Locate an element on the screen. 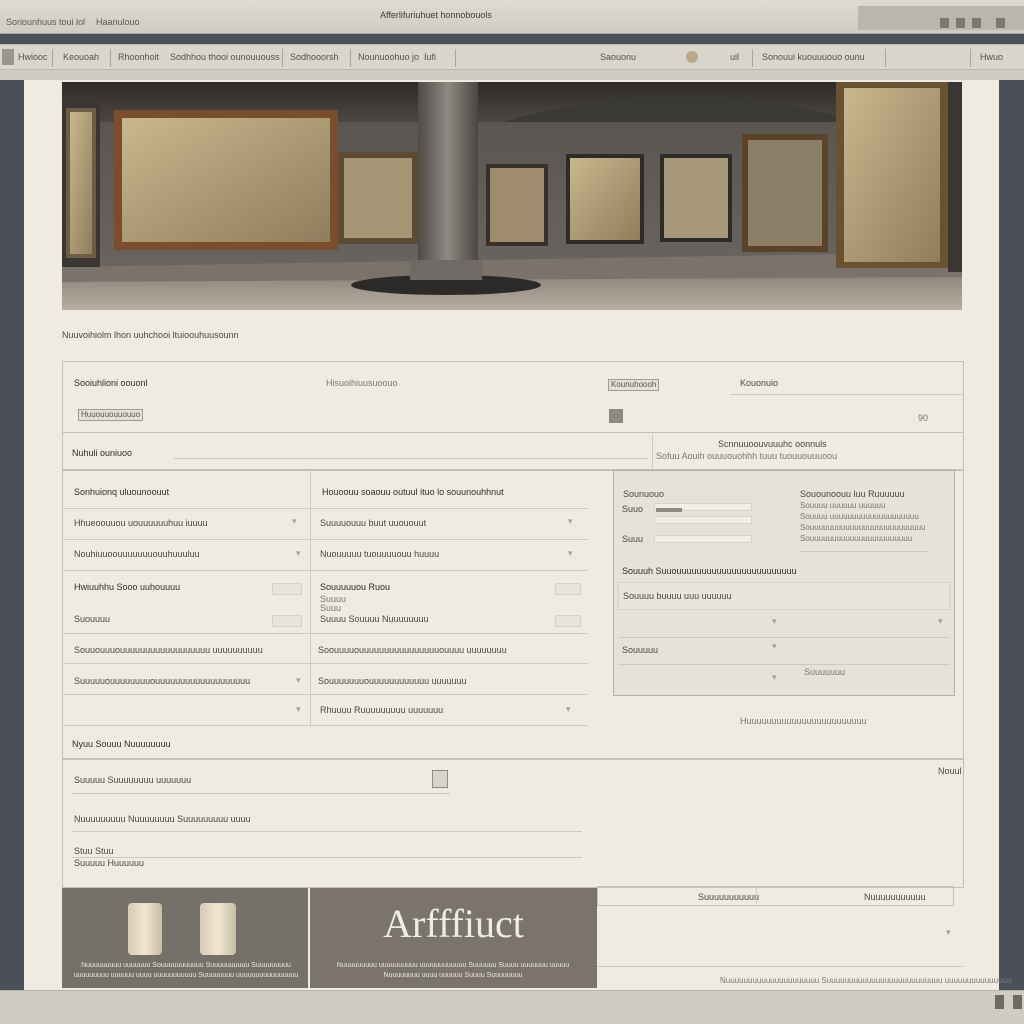 The width and height of the screenshot is (1024, 1024). list-row-right: Nuouuuuu tuouuuuouu huuuu is located at coordinates (379, 554).